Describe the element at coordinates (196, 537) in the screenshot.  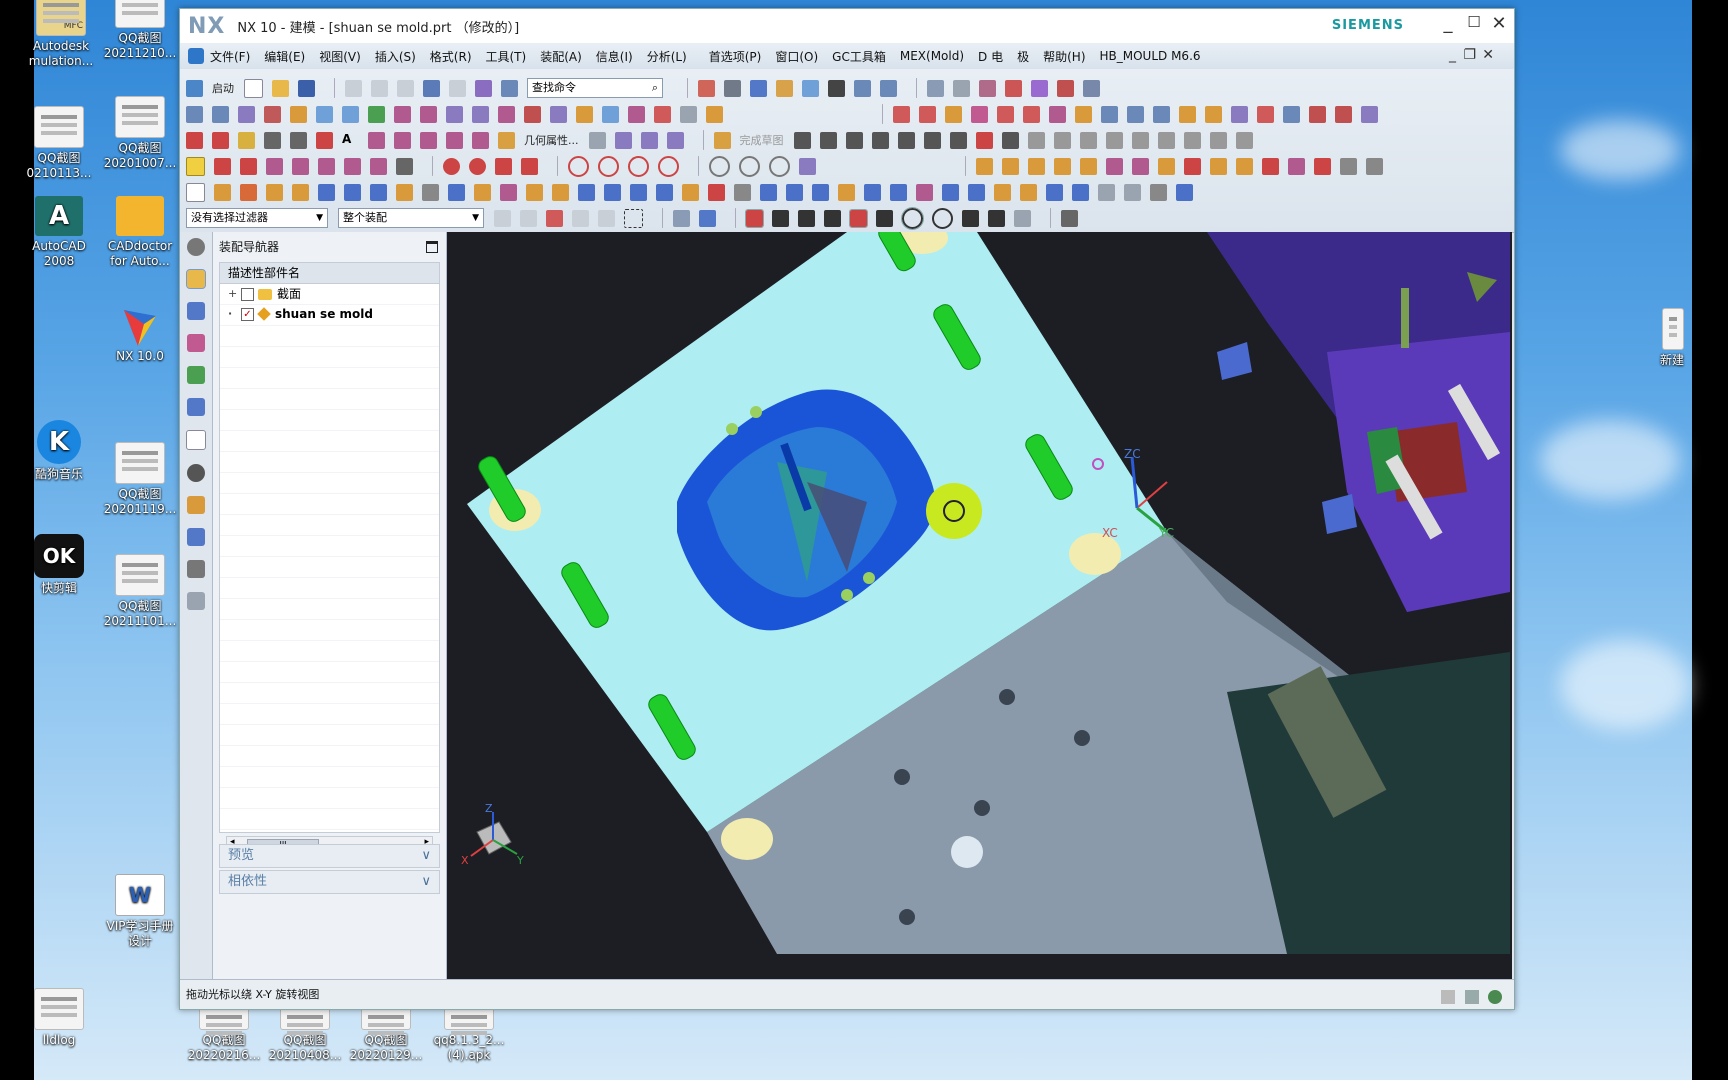
I see `process-studio-icon` at that location.